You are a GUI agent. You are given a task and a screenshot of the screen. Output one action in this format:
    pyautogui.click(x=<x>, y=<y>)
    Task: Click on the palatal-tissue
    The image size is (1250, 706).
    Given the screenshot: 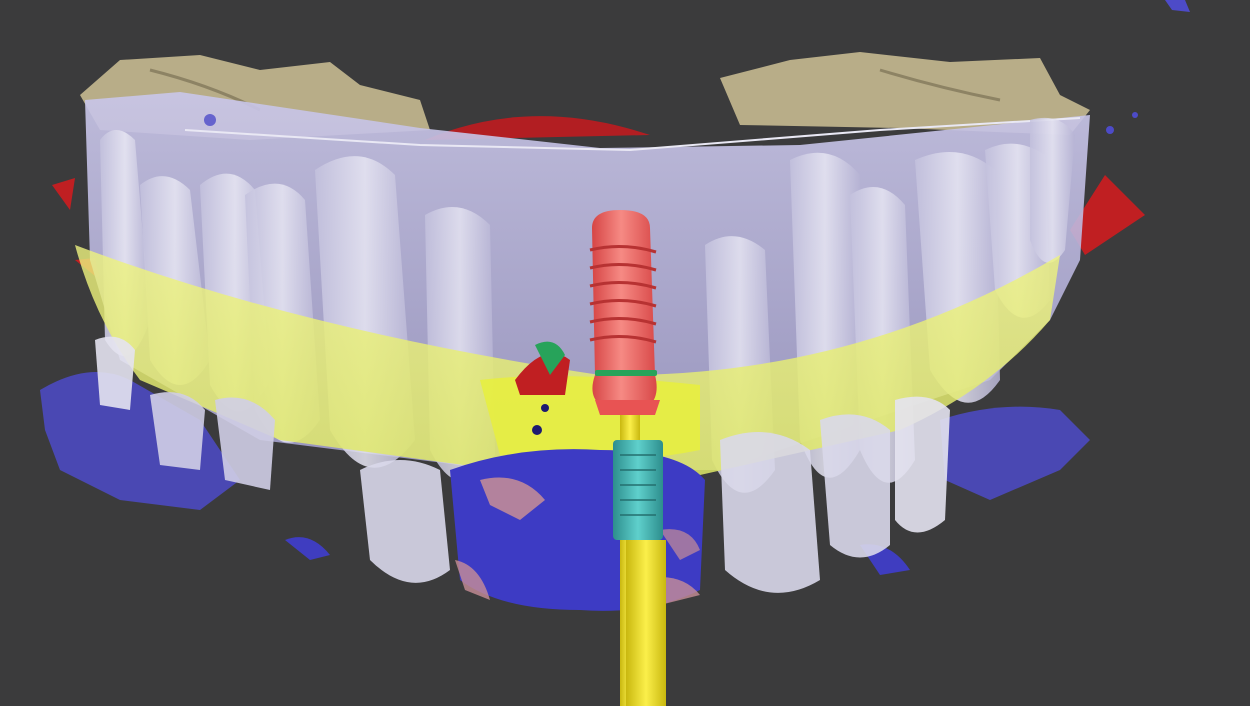 What is the action you would take?
    pyautogui.click(x=577, y=530)
    